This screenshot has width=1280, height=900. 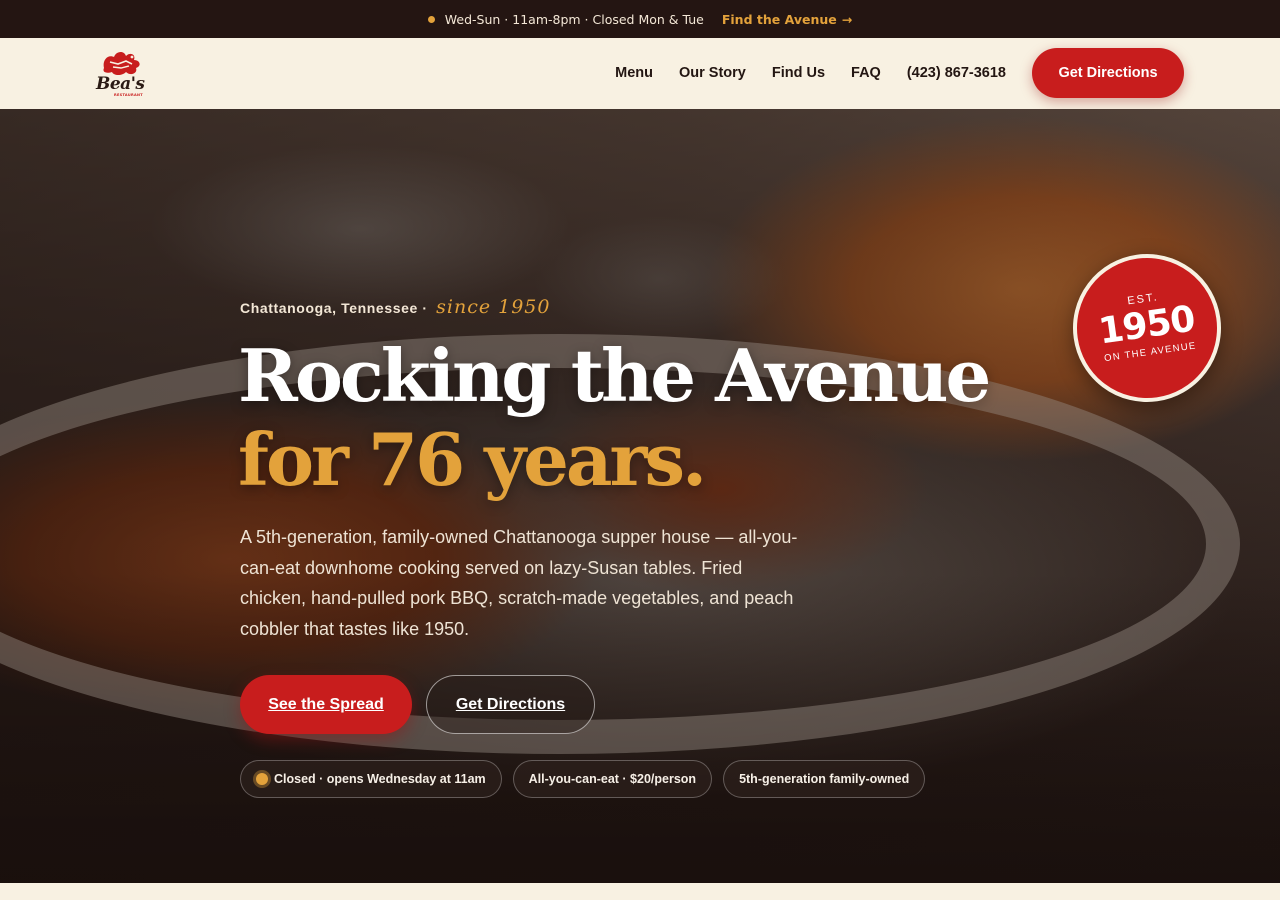 I want to click on nav-item-our-story: Our Story, so click(x=712, y=73).